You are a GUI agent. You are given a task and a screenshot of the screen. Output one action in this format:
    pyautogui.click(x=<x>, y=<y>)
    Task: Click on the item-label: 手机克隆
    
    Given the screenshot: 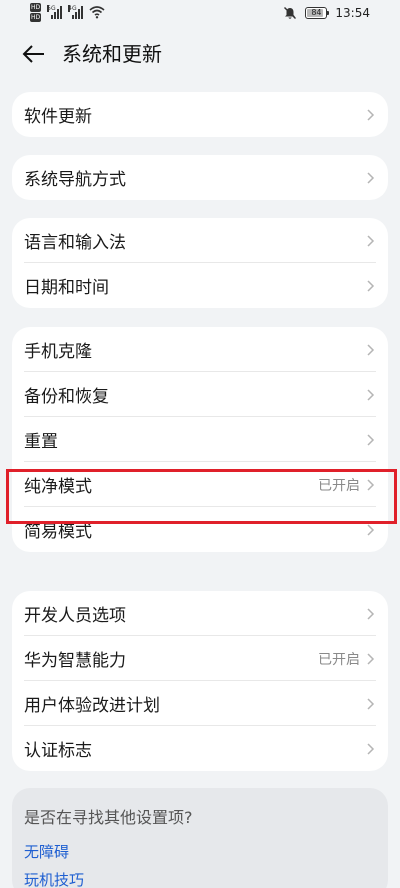 What is the action you would take?
    pyautogui.click(x=58, y=352)
    